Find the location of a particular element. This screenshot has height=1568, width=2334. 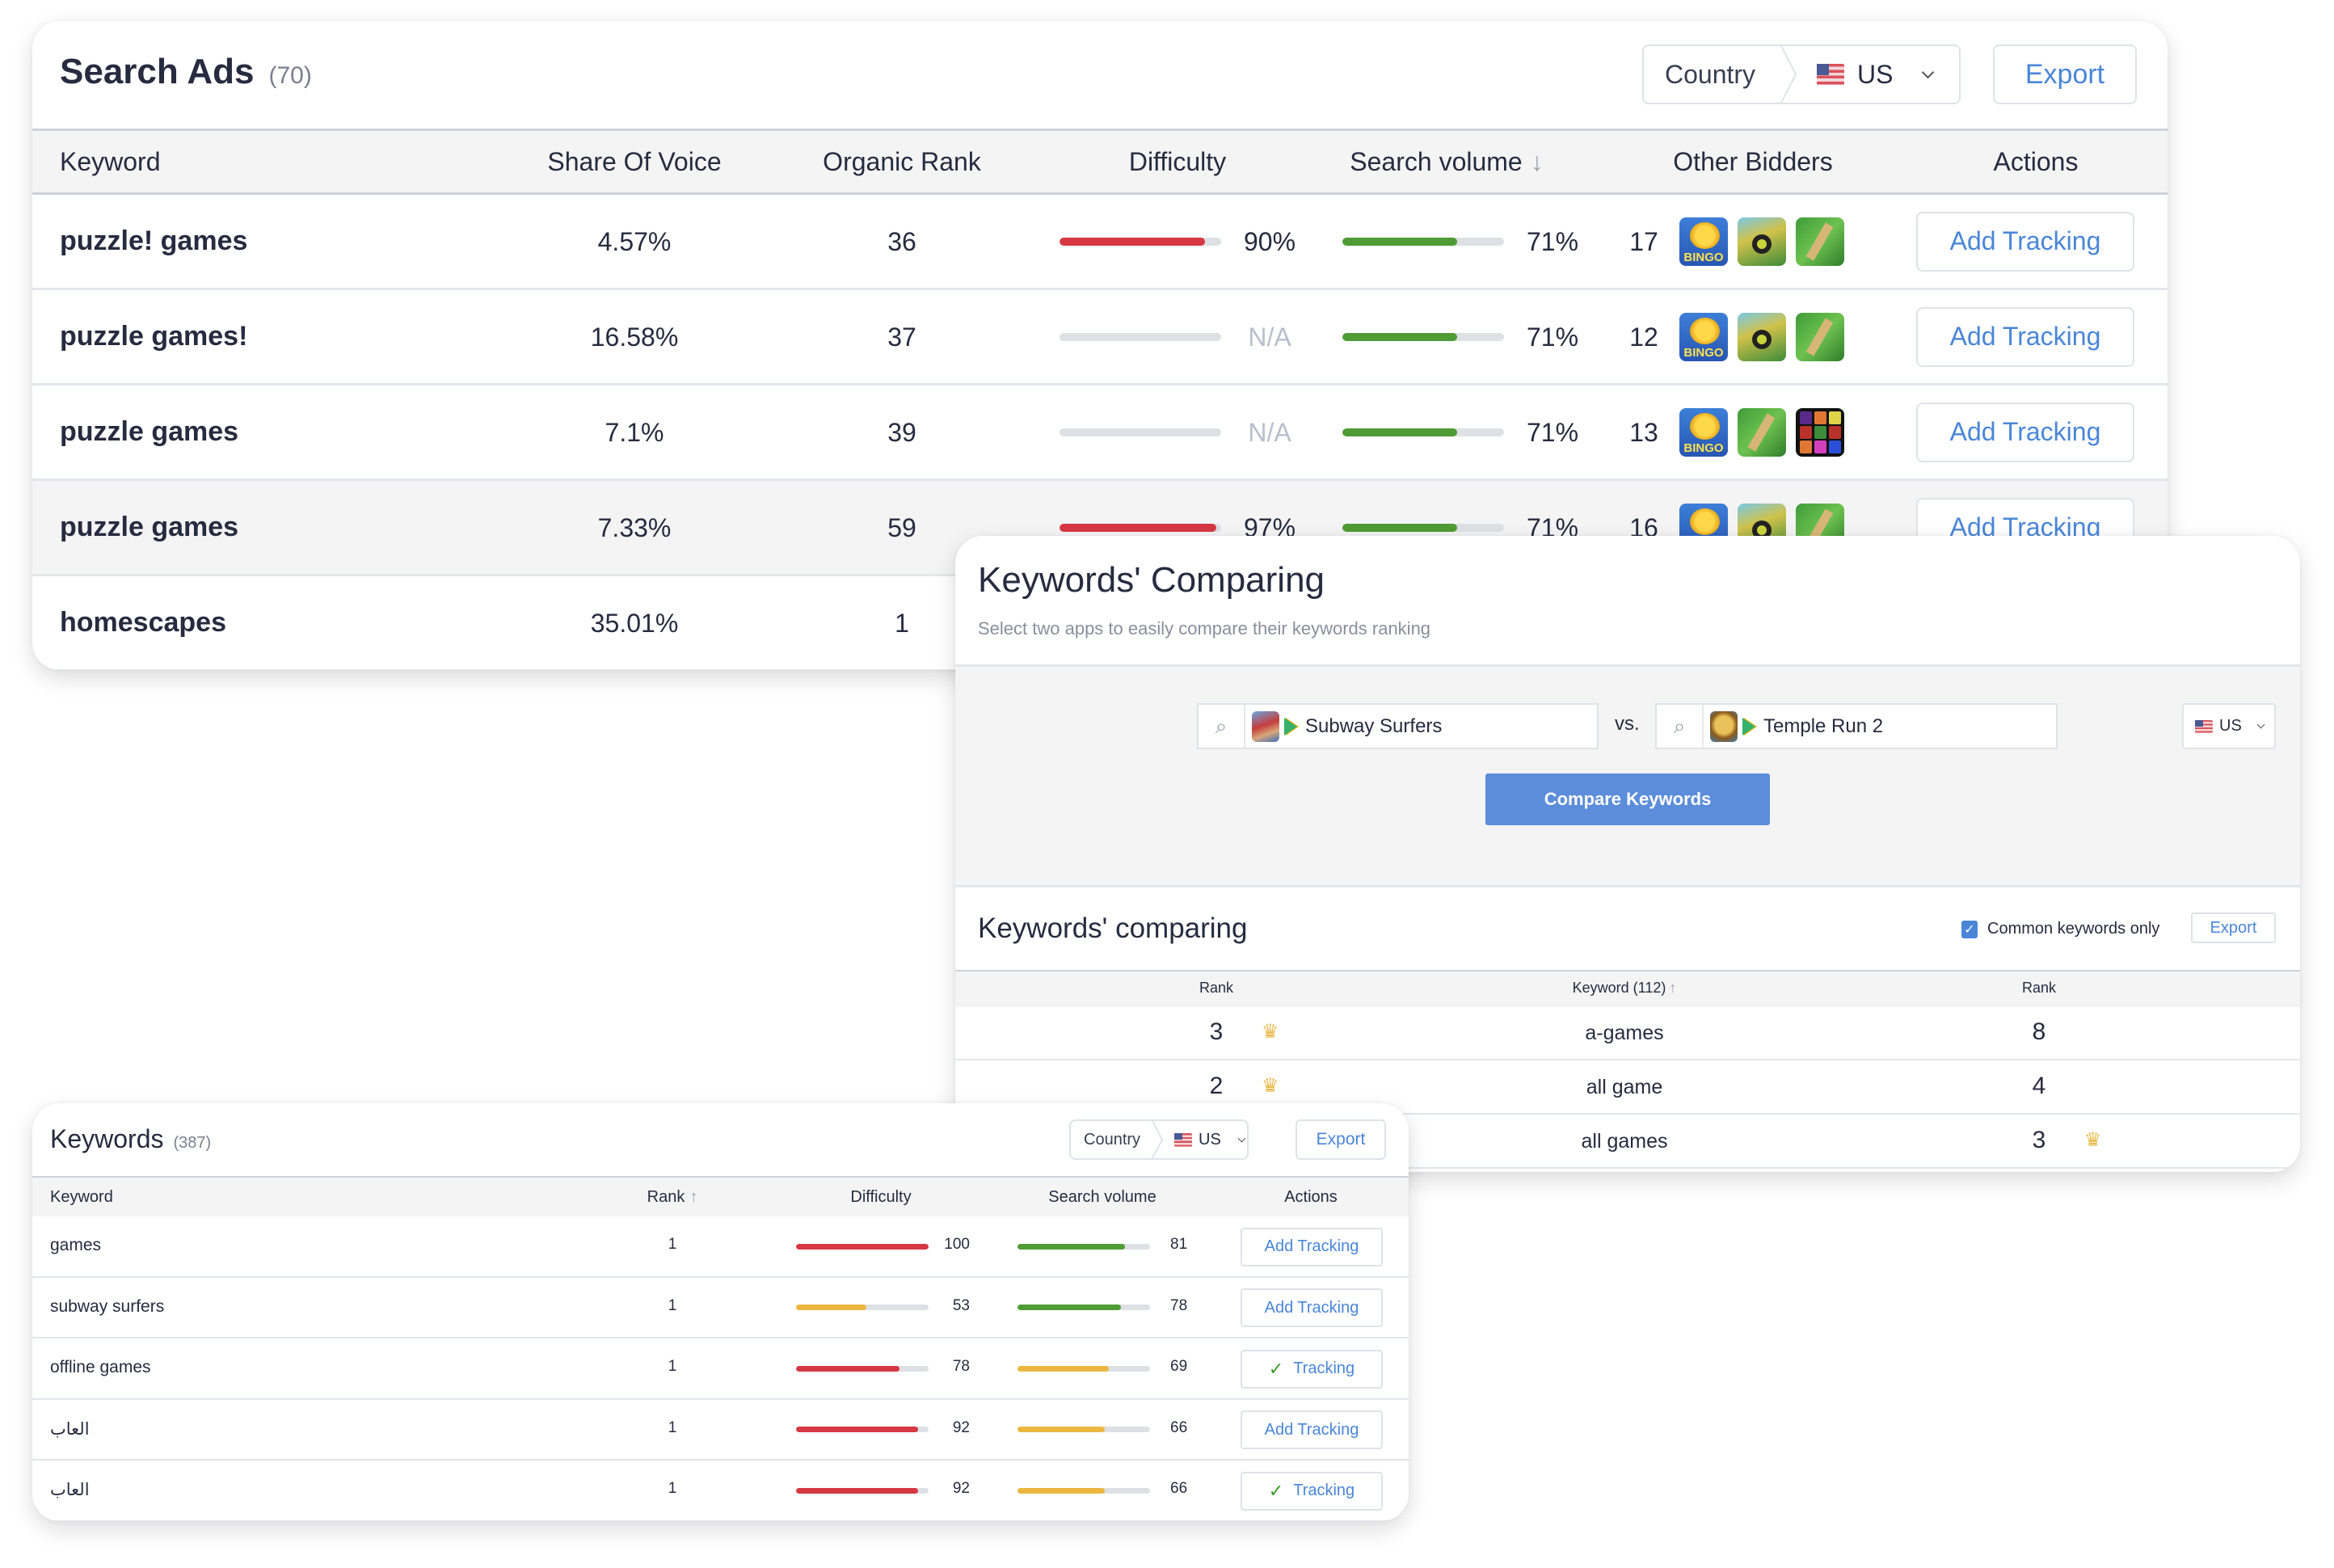

app2-name: Temple Run 2 is located at coordinates (1823, 725).